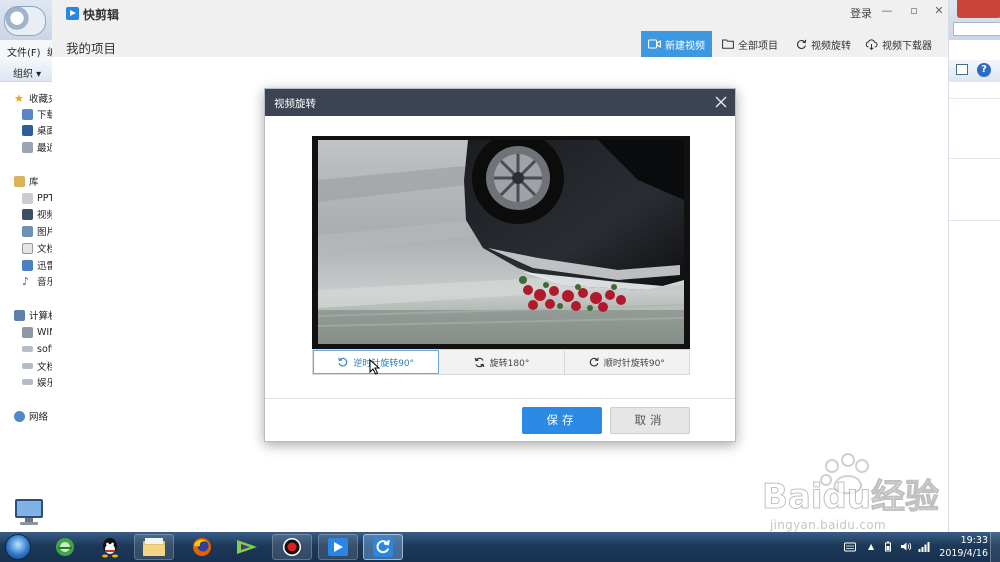  What do you see at coordinates (962, 69) in the screenshot?
I see `preview-pane-icon` at bounding box center [962, 69].